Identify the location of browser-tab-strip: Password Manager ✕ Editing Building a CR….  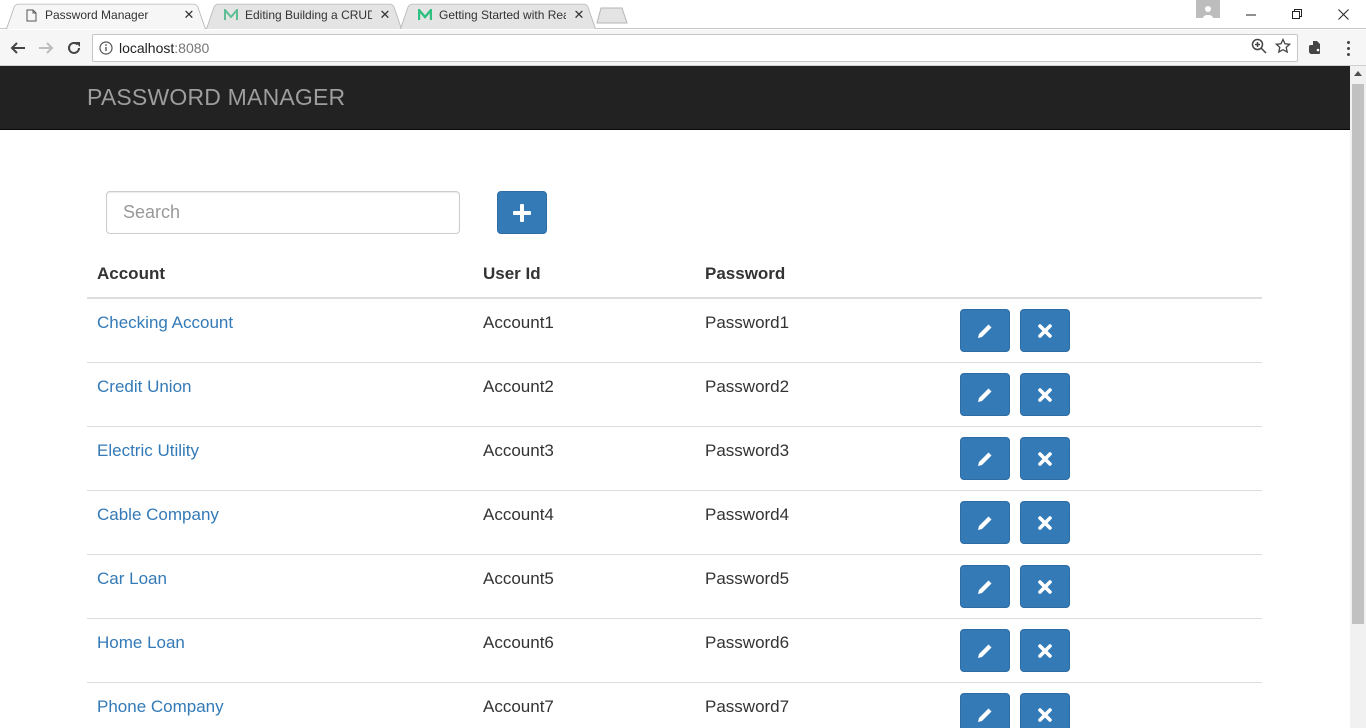
(683, 14).